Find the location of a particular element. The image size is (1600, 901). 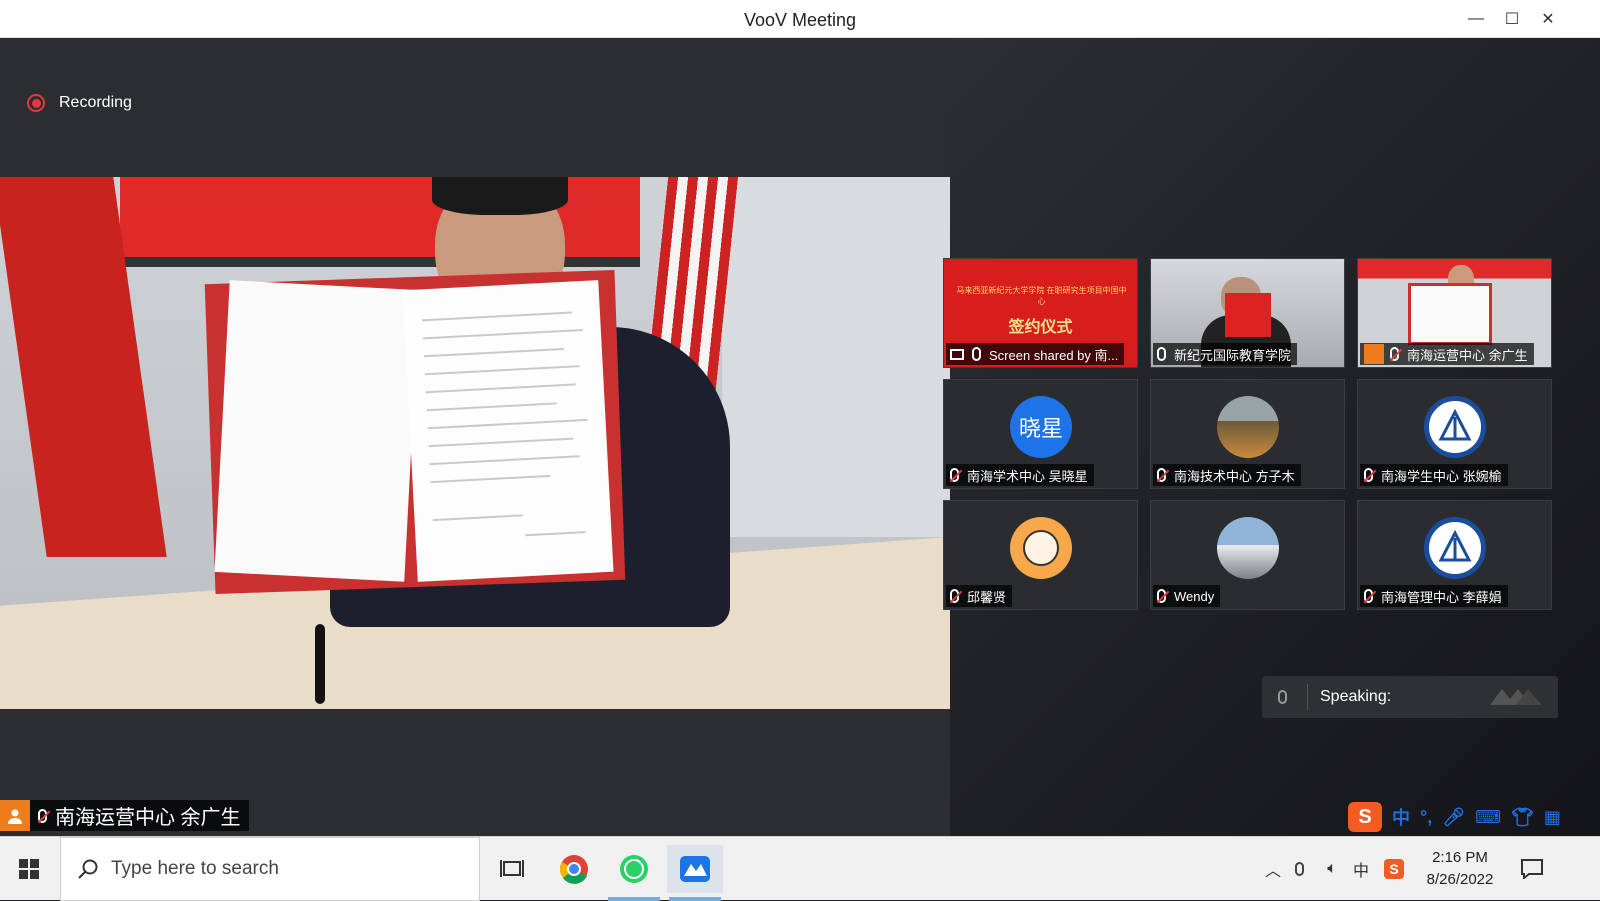

recording-indicator: Recording is located at coordinates (79, 103).